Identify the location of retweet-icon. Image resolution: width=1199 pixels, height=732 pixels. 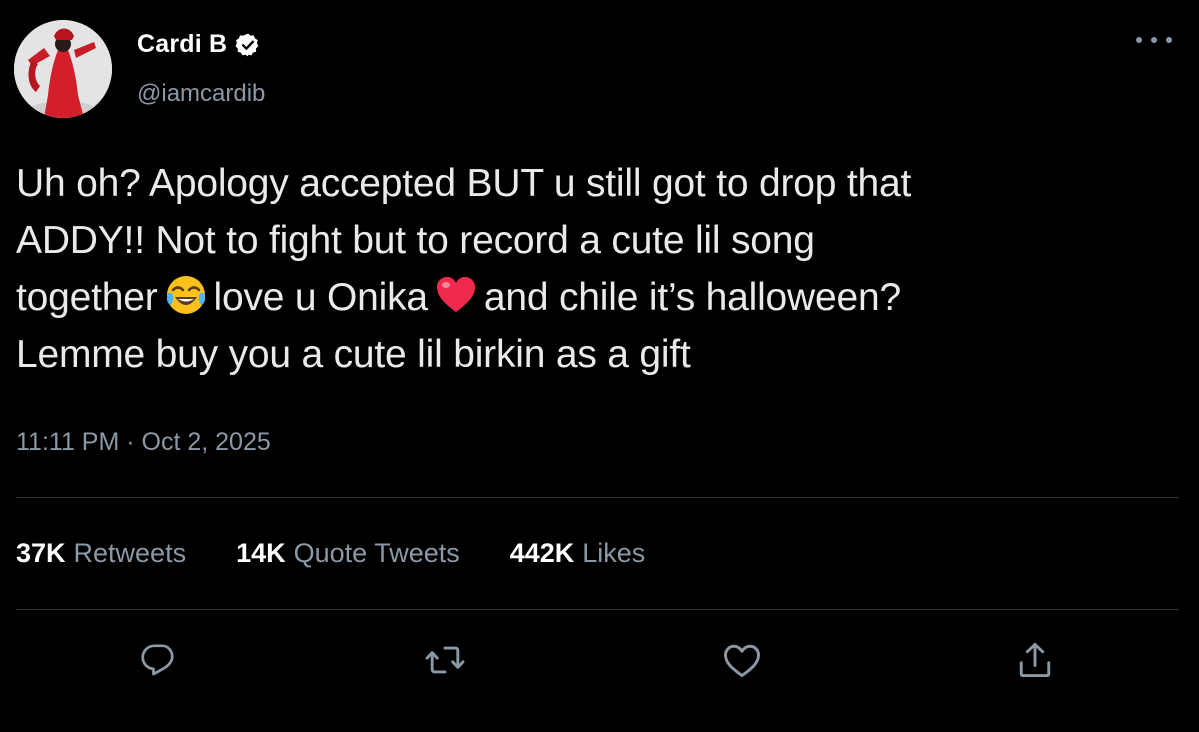
(445, 660).